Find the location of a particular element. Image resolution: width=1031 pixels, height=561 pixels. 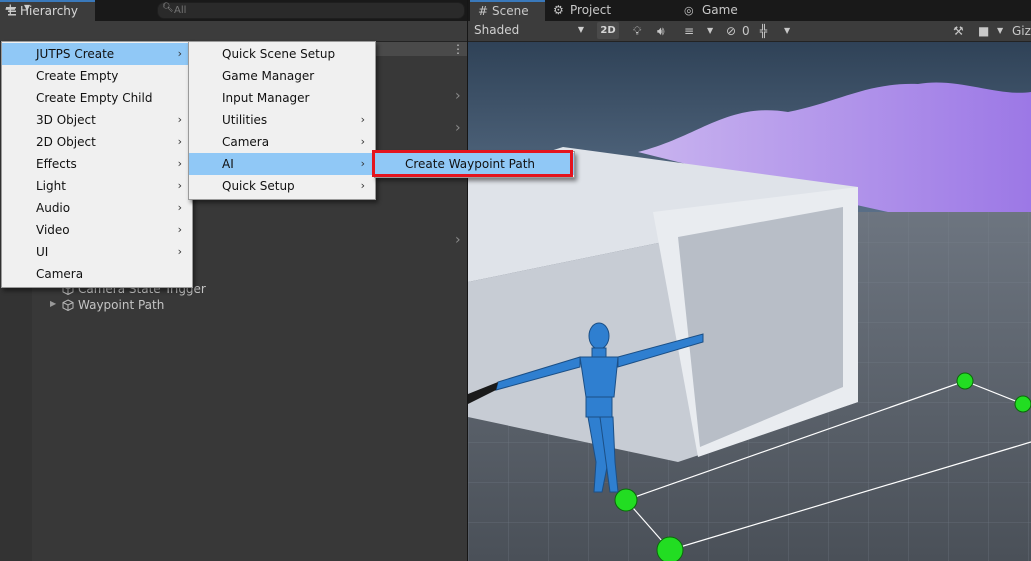

gamepad-icon: ◎ is located at coordinates (689, 10).